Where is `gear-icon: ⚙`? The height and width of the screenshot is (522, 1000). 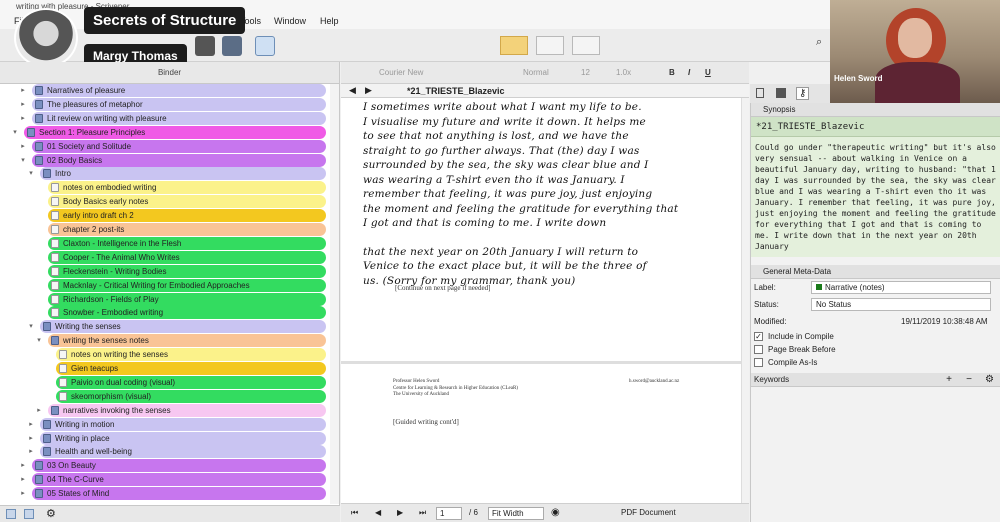
gear-icon: ⚙ is located at coordinates (51, 513).